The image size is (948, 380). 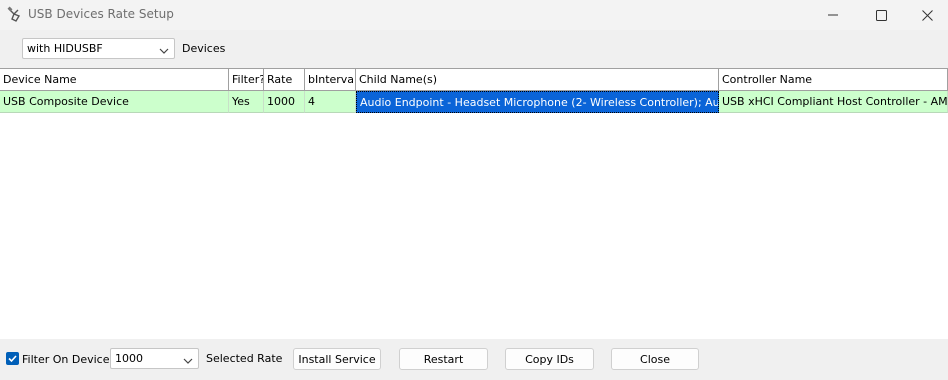 I want to click on close-icon, so click(x=927, y=15).